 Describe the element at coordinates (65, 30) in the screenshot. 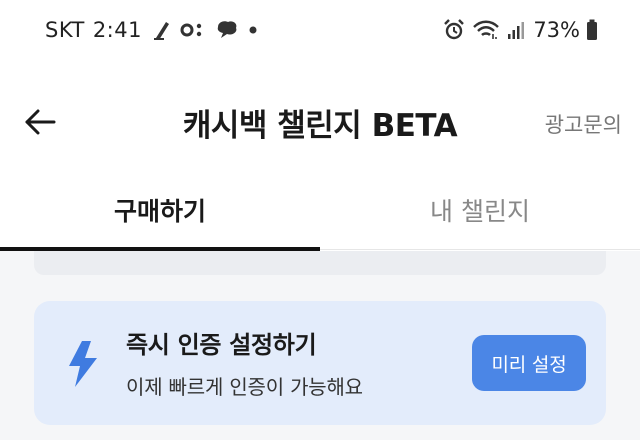

I see `carrier-label: SKT` at that location.